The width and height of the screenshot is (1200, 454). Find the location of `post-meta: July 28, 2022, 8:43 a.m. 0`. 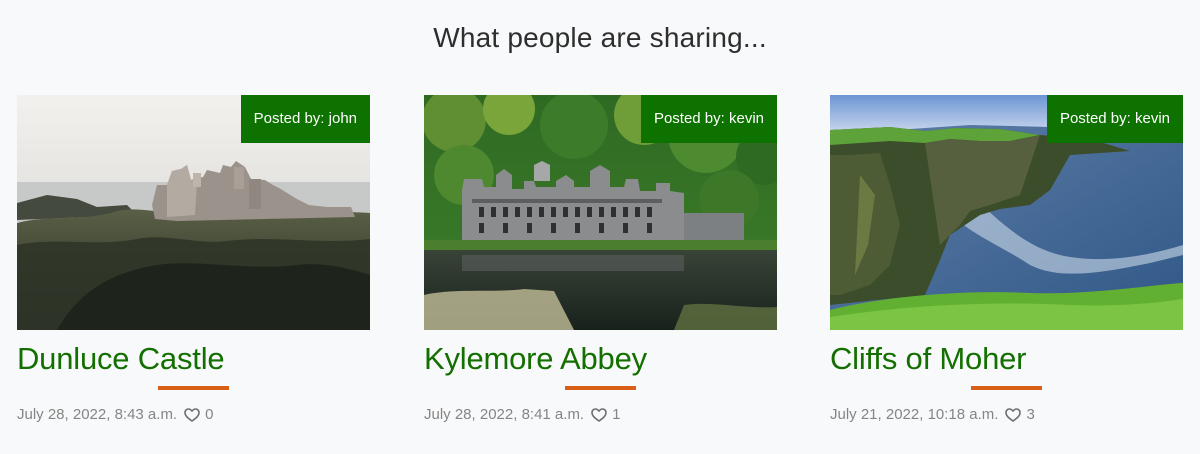

post-meta: July 28, 2022, 8:43 a.m. 0 is located at coordinates (115, 414).